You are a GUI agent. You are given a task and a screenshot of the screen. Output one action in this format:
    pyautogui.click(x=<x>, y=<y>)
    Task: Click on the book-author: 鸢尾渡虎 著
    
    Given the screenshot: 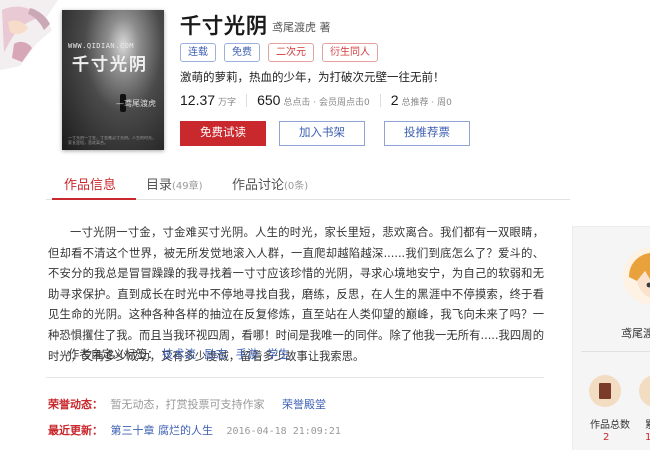 What is the action you would take?
    pyautogui.click(x=301, y=27)
    